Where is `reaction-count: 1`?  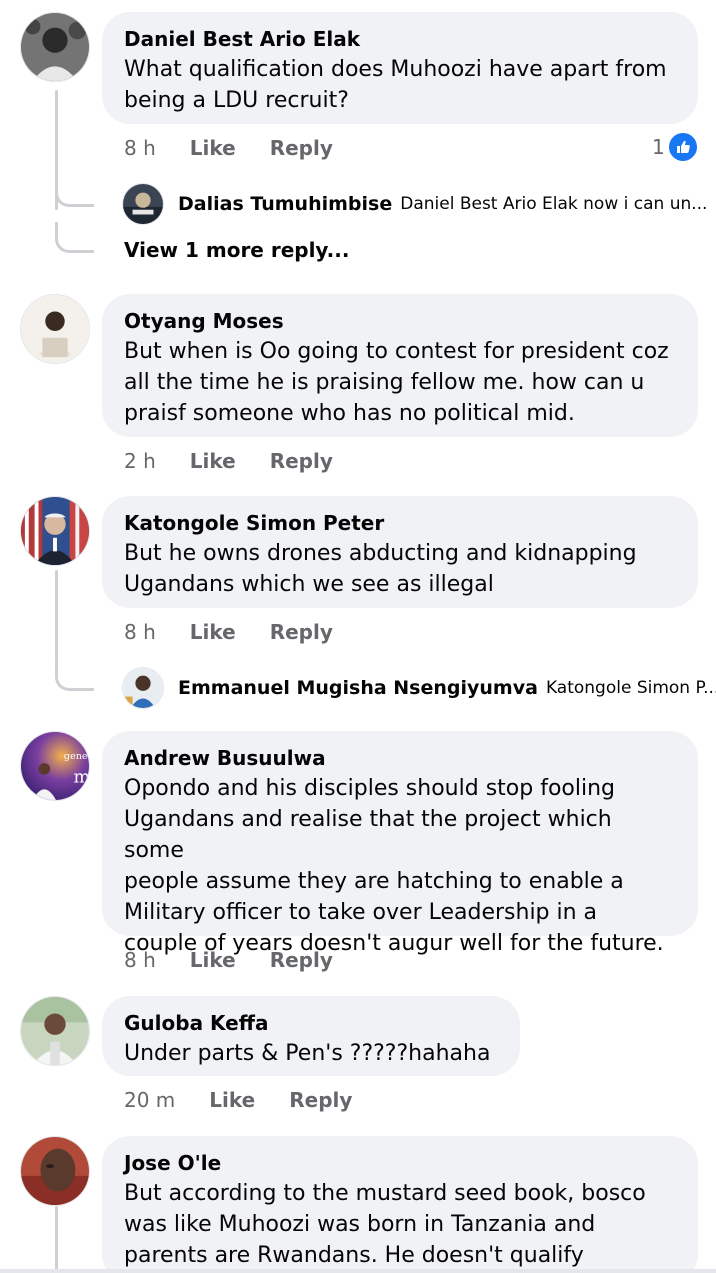 reaction-count: 1 is located at coordinates (675, 147).